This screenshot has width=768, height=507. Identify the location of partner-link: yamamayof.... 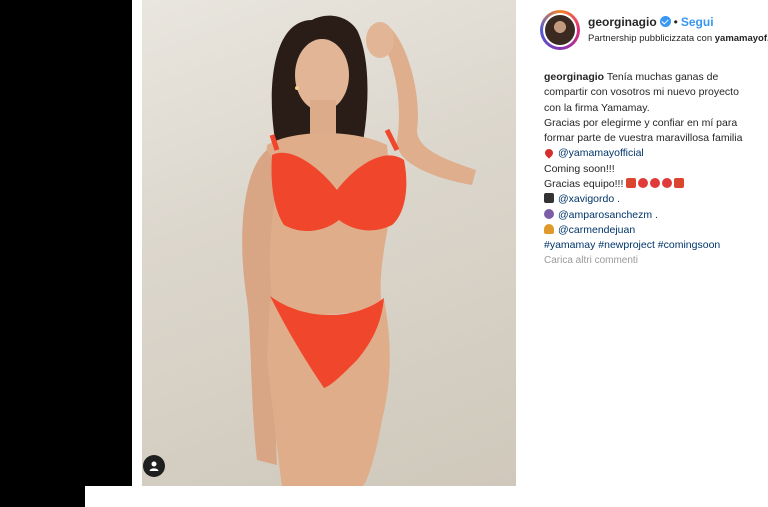
(741, 38).